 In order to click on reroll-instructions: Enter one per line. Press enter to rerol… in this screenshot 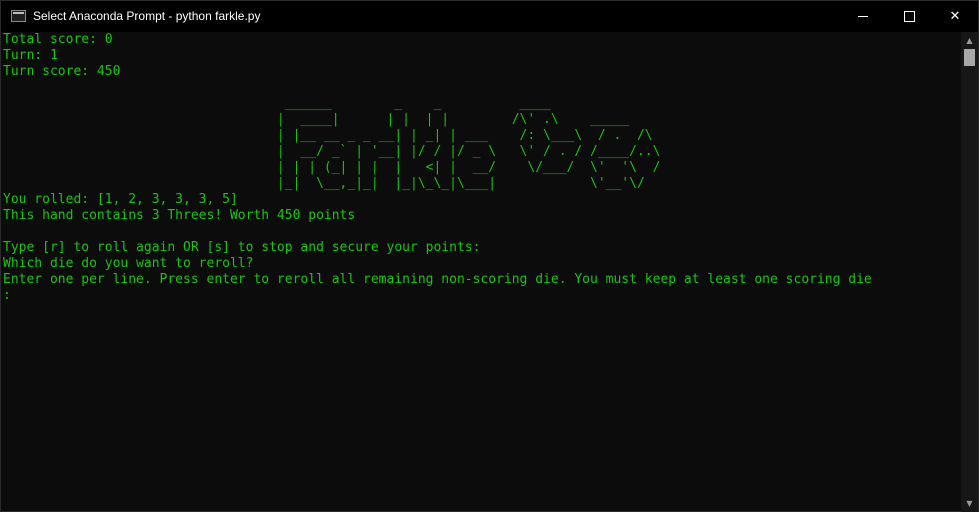, I will do `click(437, 279)`.